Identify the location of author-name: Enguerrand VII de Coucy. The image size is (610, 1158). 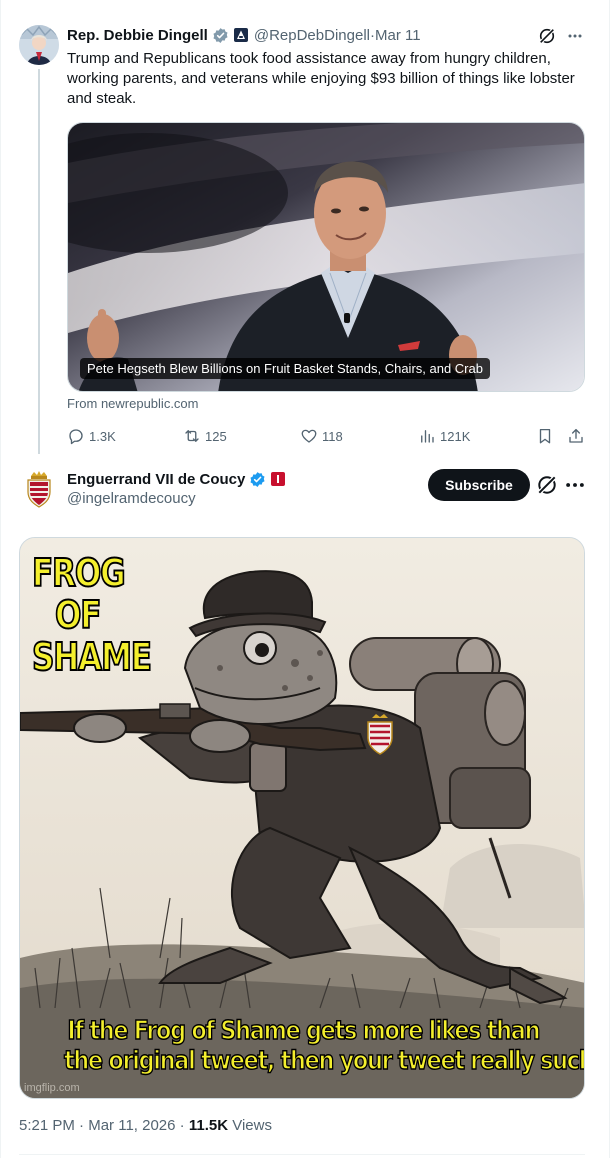
(156, 479).